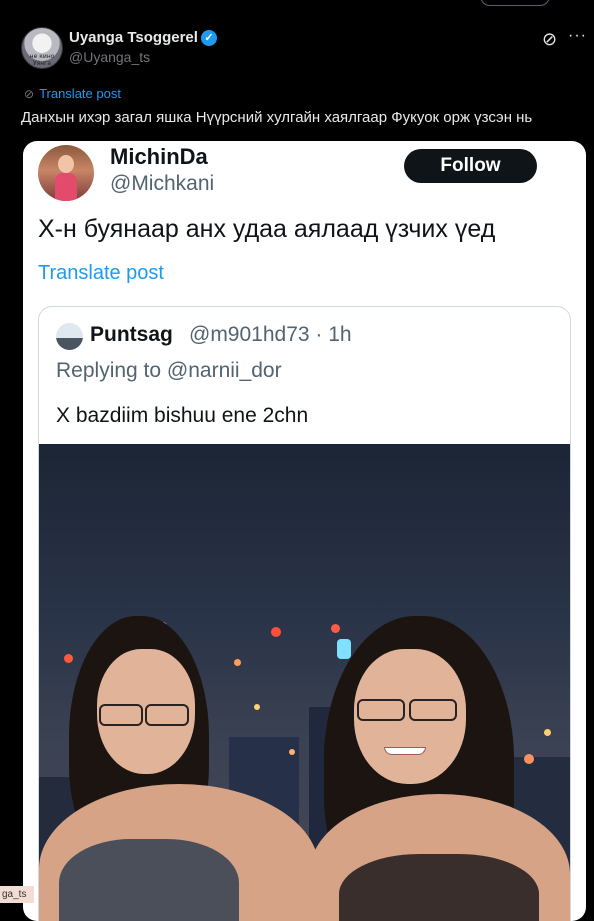  I want to click on avatar-logo-text: не кино Уянга, so click(42, 60).